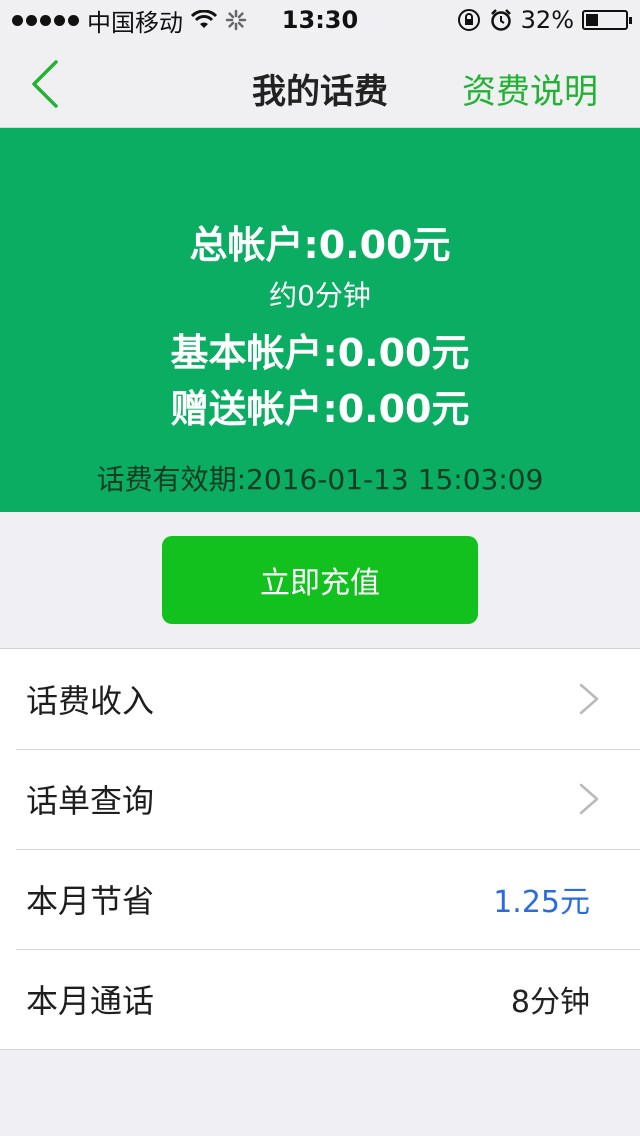 The height and width of the screenshot is (1136, 640). Describe the element at coordinates (320, 479) in the screenshot. I see `validity-date: 话费有效期:2016-01-13 15:03:09` at that location.